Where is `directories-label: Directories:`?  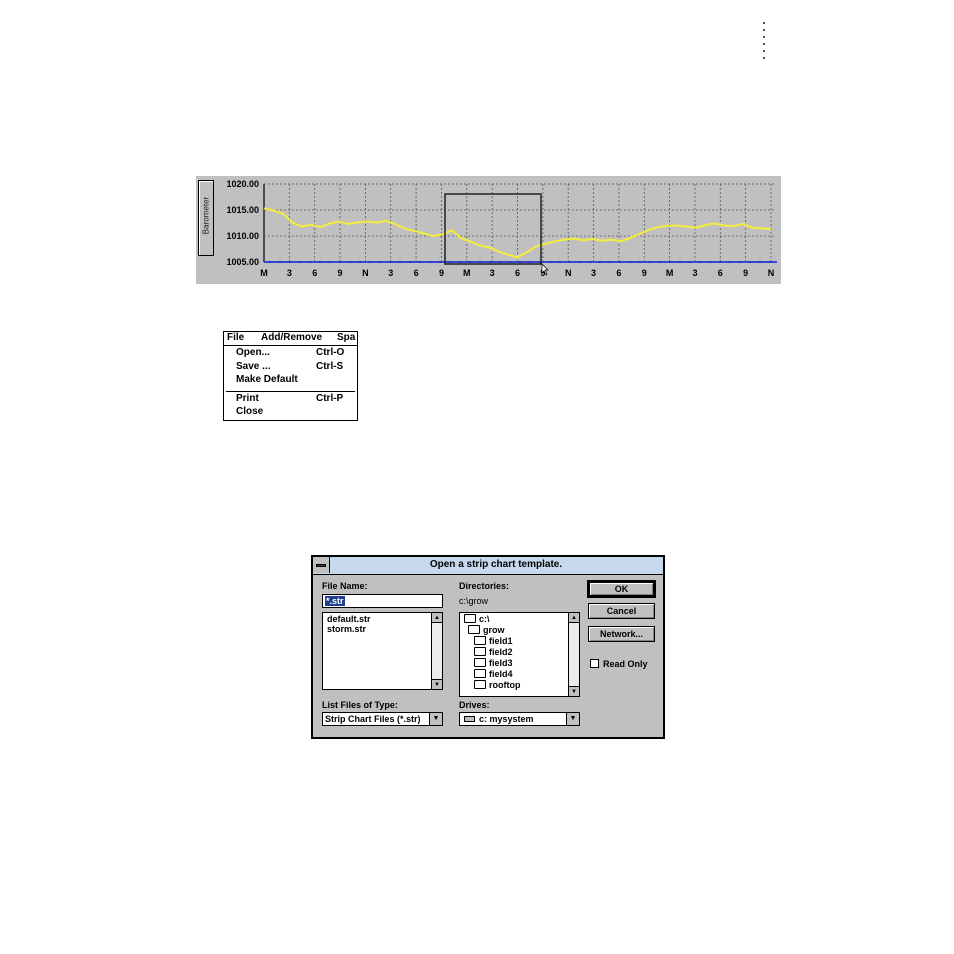
directories-label: Directories: is located at coordinates (484, 586).